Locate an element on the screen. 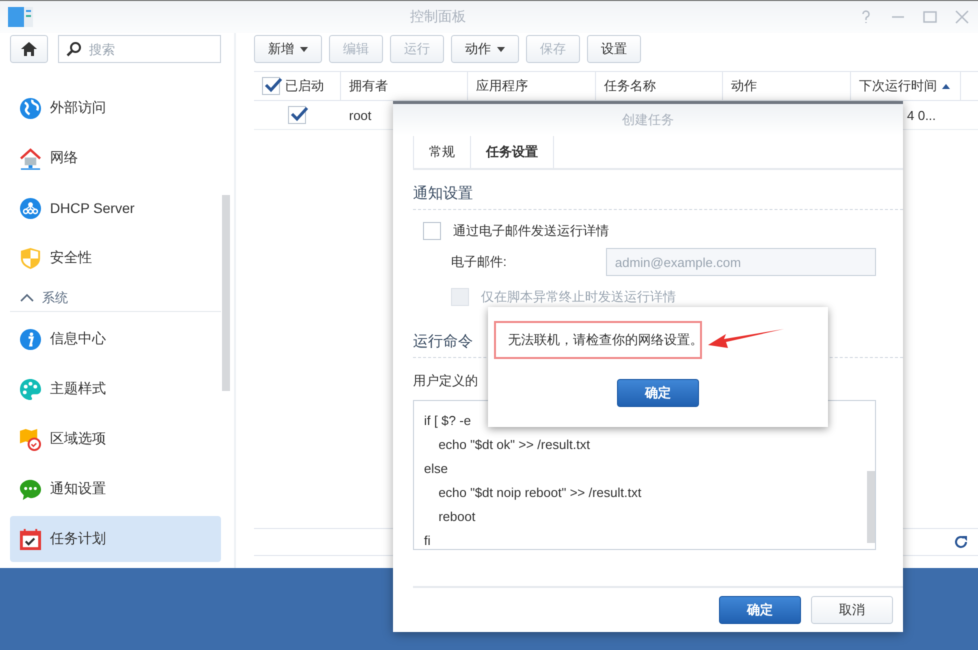 This screenshot has height=650, width=978. column-header: 下次运行时间 is located at coordinates (906, 86).